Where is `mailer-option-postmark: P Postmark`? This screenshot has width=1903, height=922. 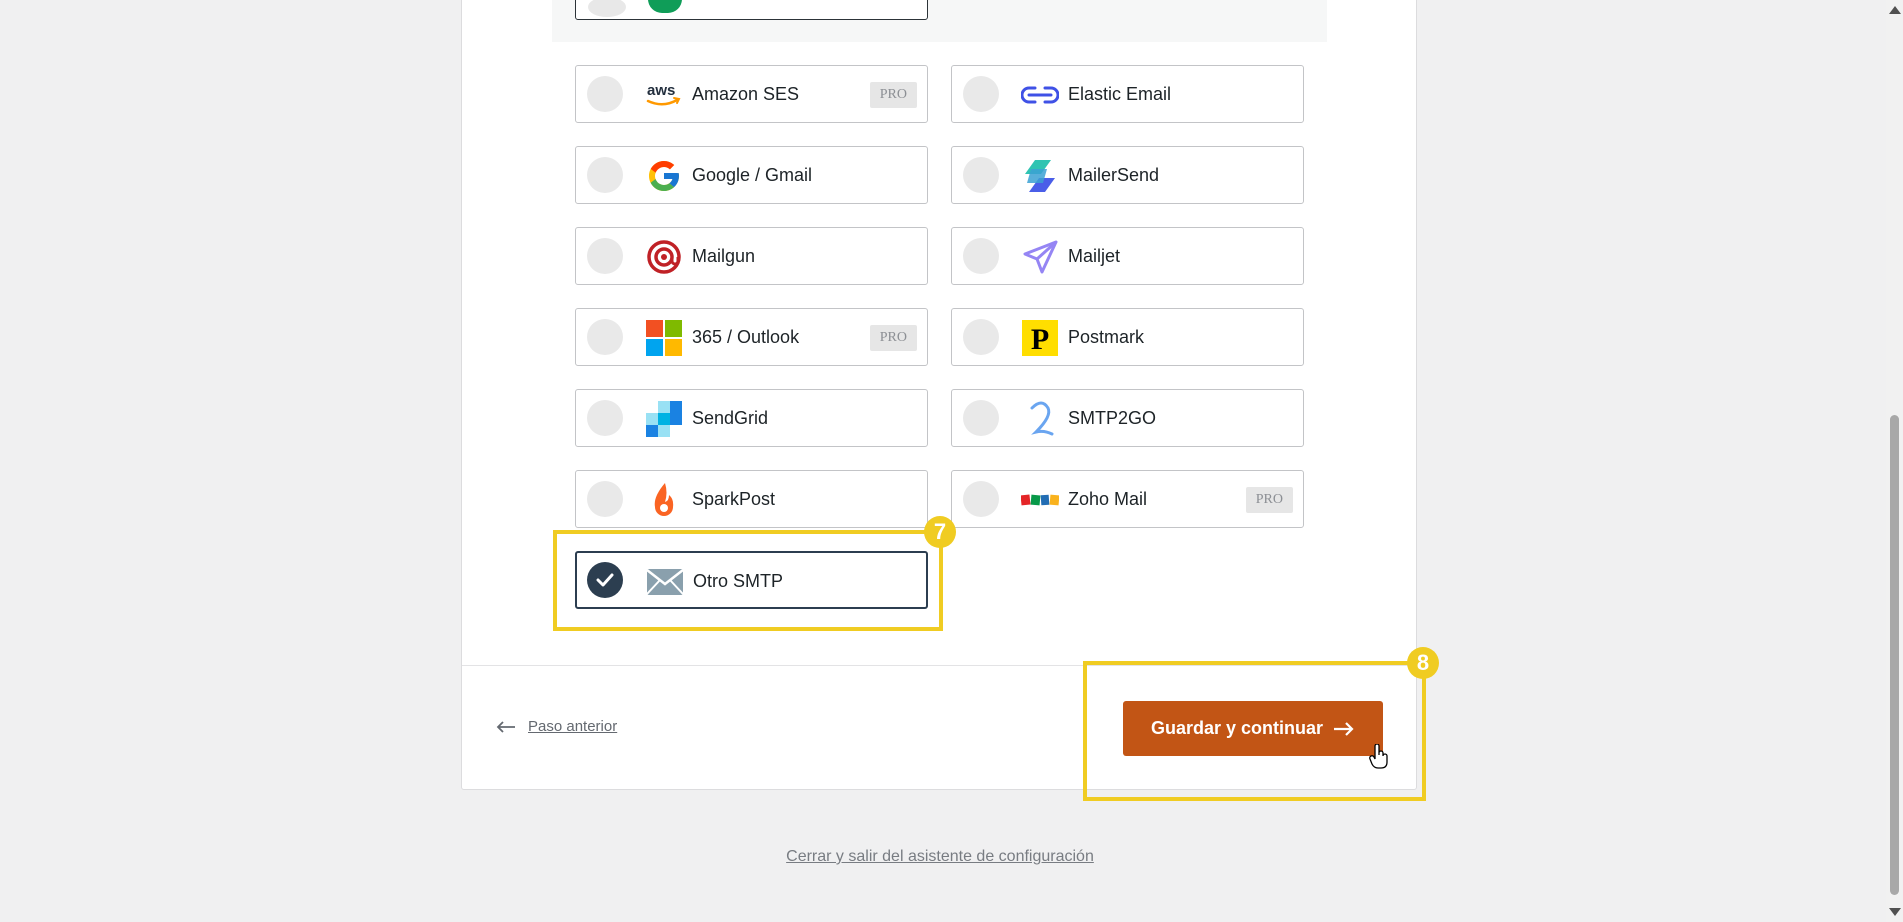 mailer-option-postmark: P Postmark is located at coordinates (1127, 337).